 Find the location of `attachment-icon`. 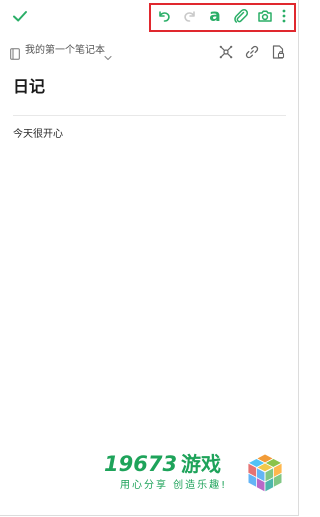

attachment-icon is located at coordinates (241, 16).